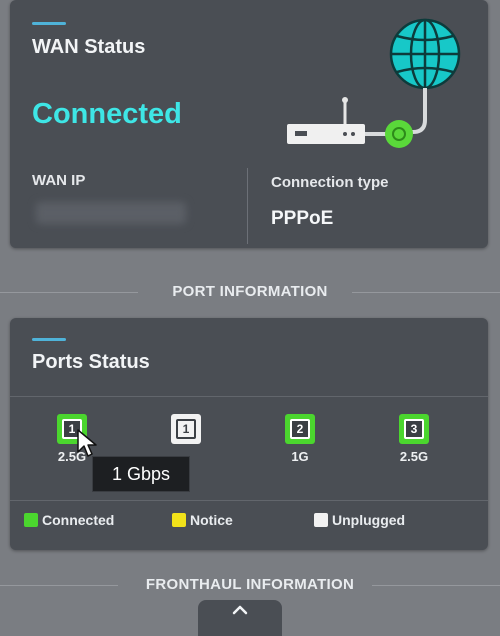  What do you see at coordinates (414, 456) in the screenshot?
I see `port-speed: 2.5G` at bounding box center [414, 456].